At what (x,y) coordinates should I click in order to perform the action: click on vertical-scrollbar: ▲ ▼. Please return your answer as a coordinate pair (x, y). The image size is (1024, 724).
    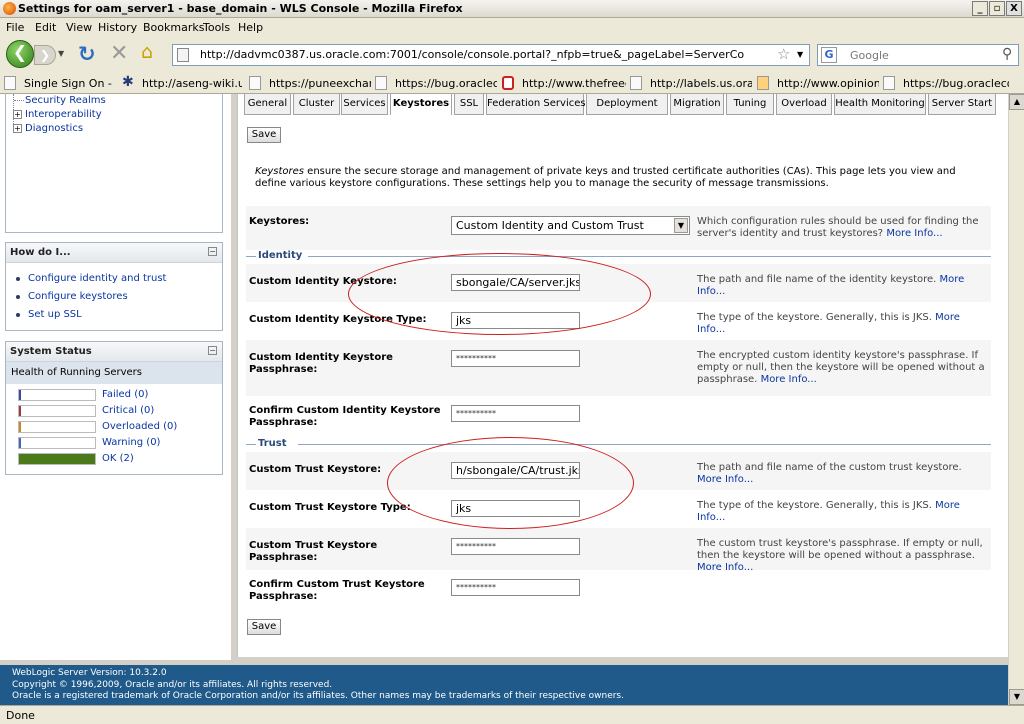
    Looking at the image, I should click on (1016, 399).